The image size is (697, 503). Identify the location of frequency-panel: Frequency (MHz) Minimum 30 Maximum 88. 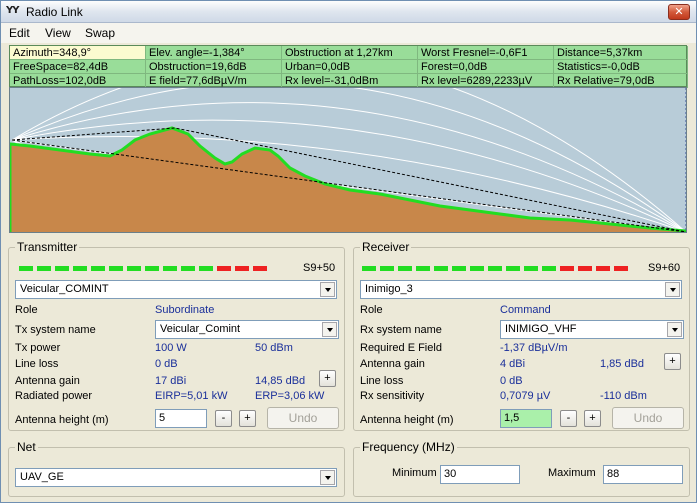
(521, 468).